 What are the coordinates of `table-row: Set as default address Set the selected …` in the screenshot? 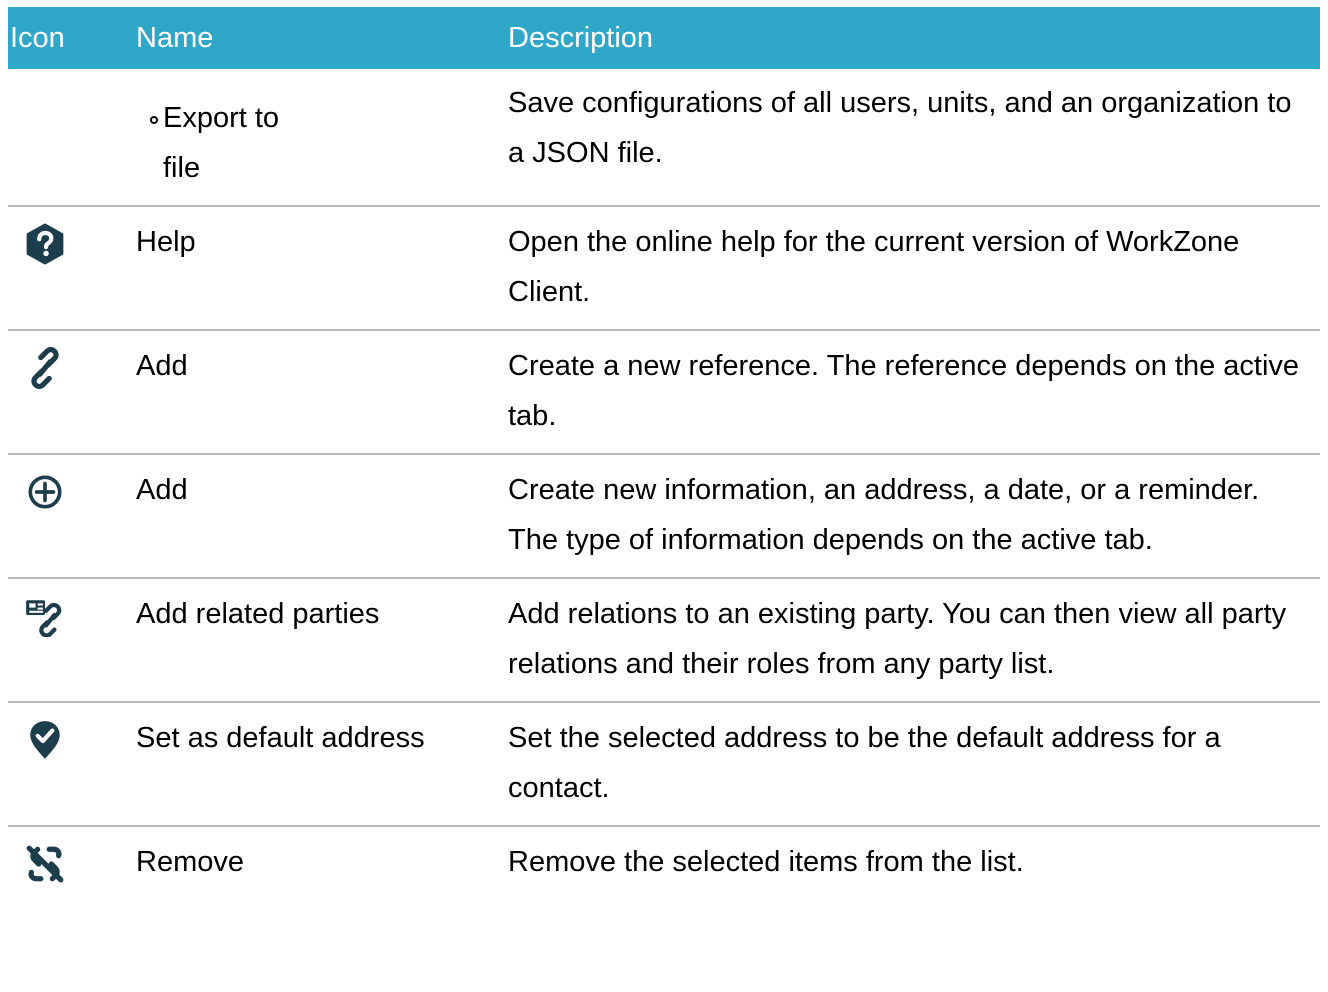 It's located at (664, 764).